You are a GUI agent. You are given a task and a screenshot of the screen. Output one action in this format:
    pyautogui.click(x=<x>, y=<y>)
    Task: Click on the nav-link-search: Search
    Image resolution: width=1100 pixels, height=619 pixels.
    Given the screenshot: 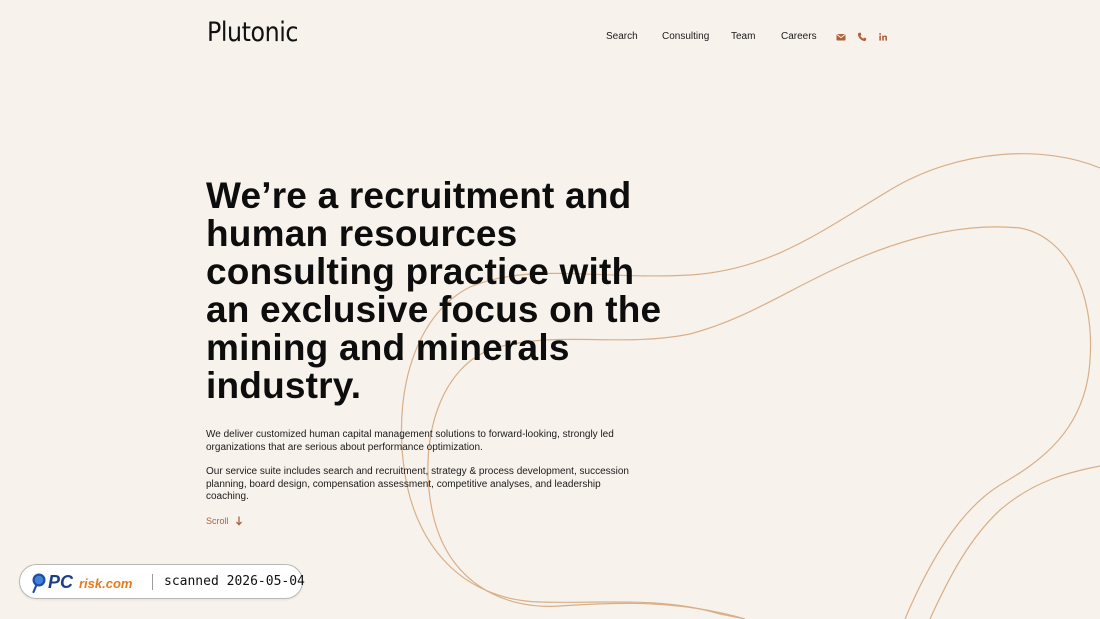 What is the action you would take?
    pyautogui.click(x=622, y=37)
    